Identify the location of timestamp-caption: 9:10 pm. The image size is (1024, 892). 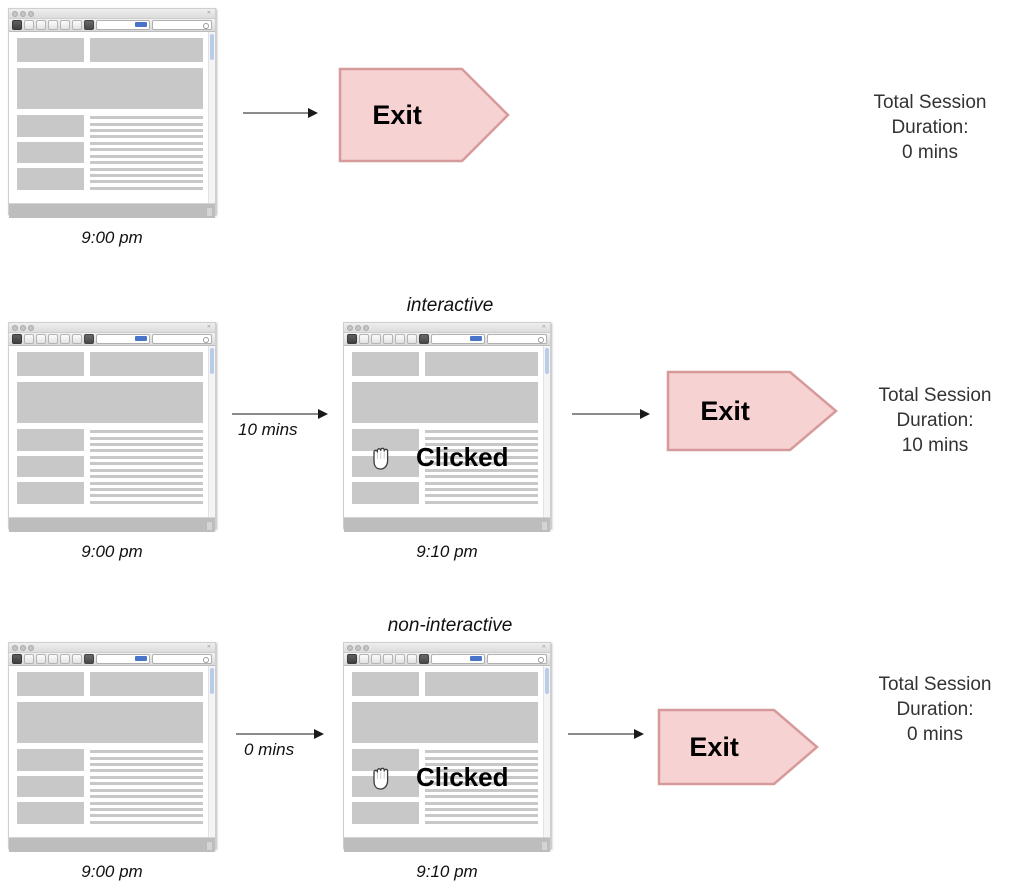
(447, 871).